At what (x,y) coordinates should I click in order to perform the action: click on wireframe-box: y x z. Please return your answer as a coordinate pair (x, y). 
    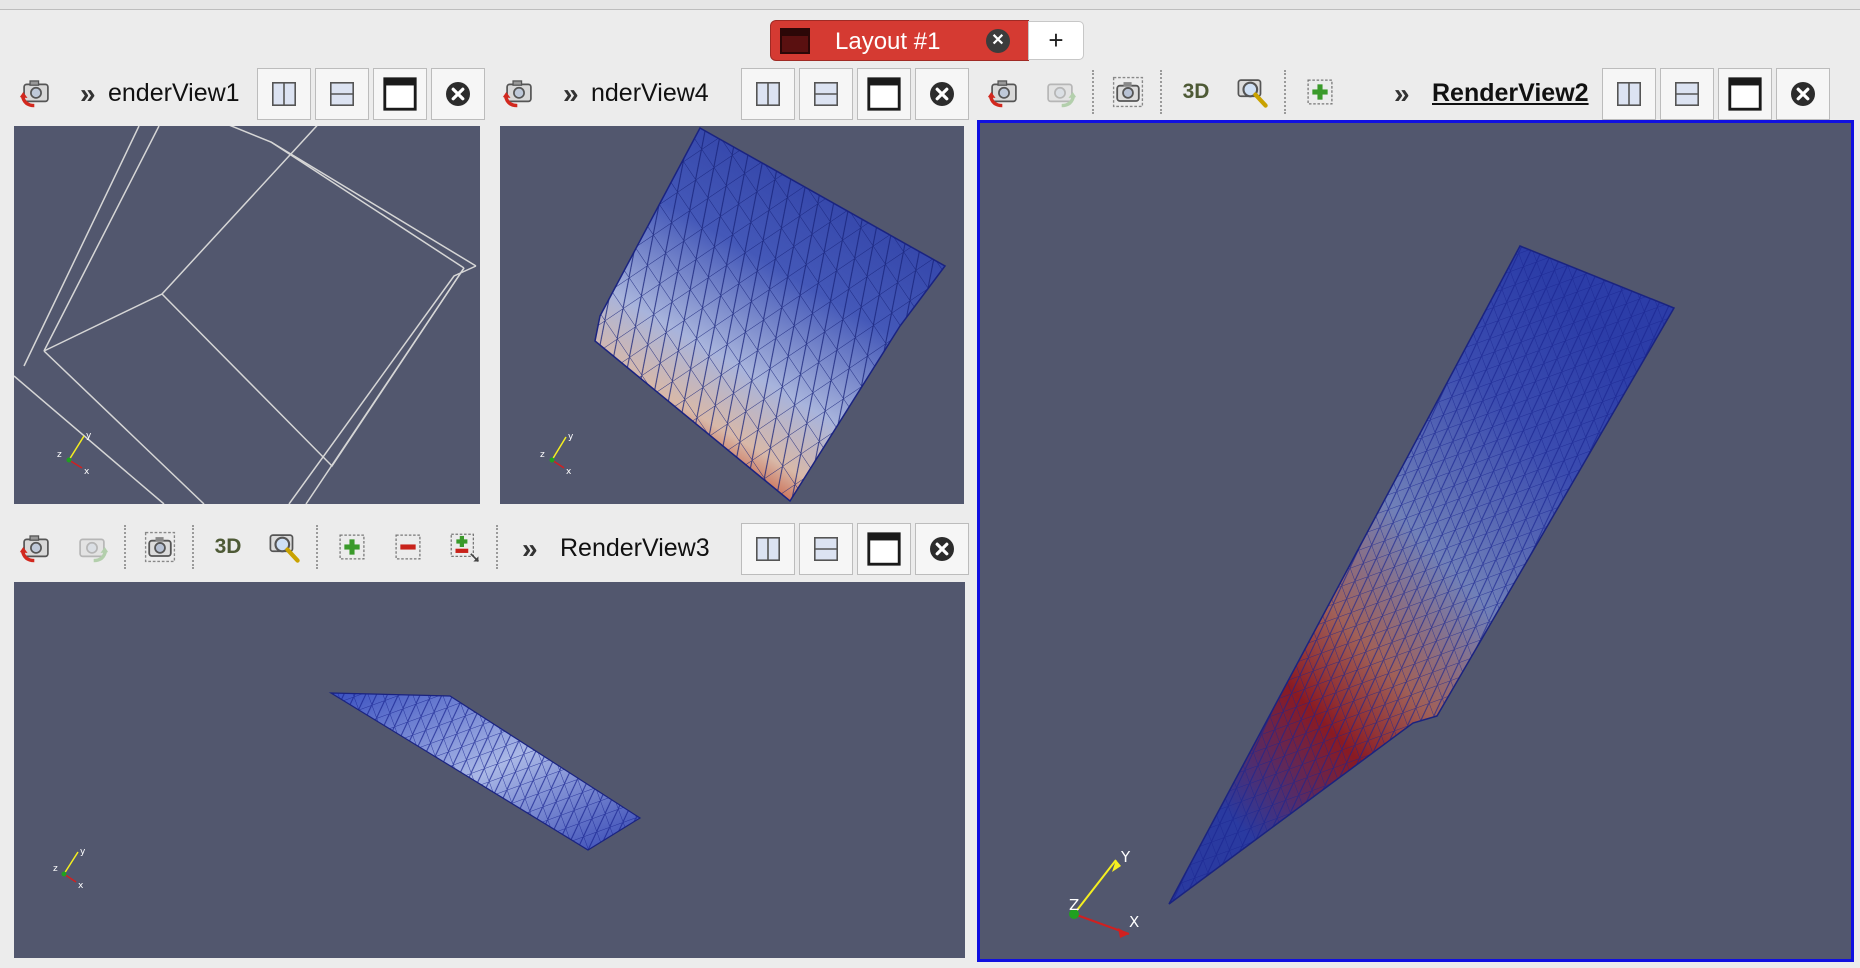
    Looking at the image, I should click on (245, 315).